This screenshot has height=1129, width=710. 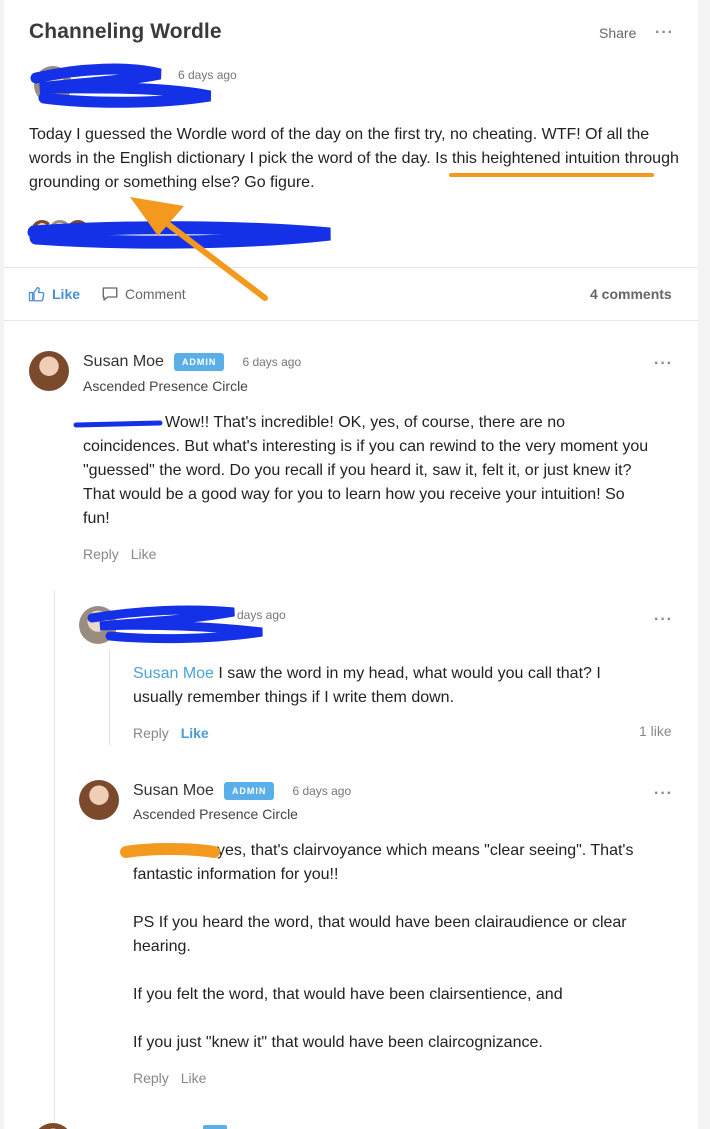 What do you see at coordinates (655, 731) in the screenshot?
I see `likes-count: 1 like` at bounding box center [655, 731].